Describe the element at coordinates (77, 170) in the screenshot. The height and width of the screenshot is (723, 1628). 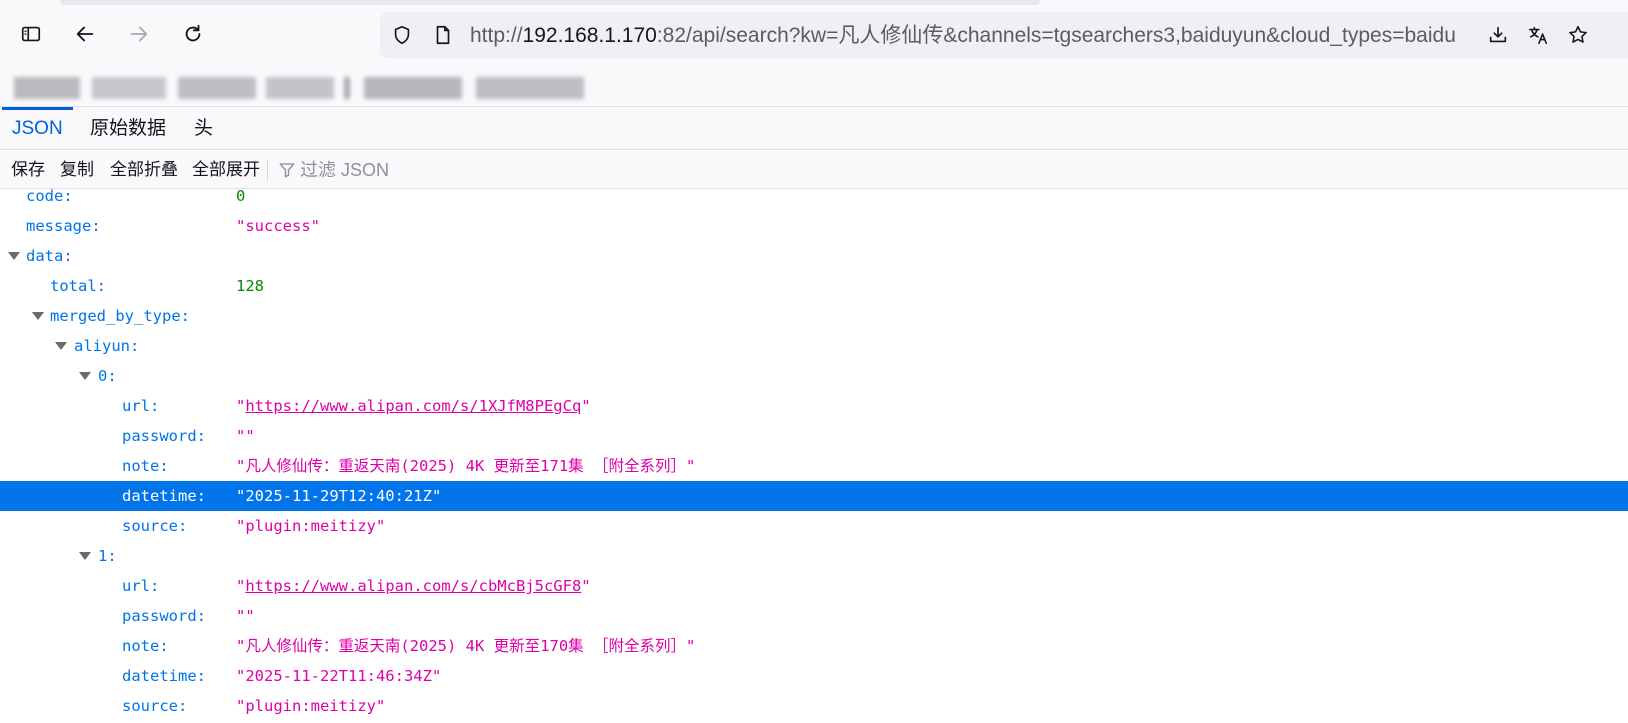
I see `copy-button: 复制` at that location.